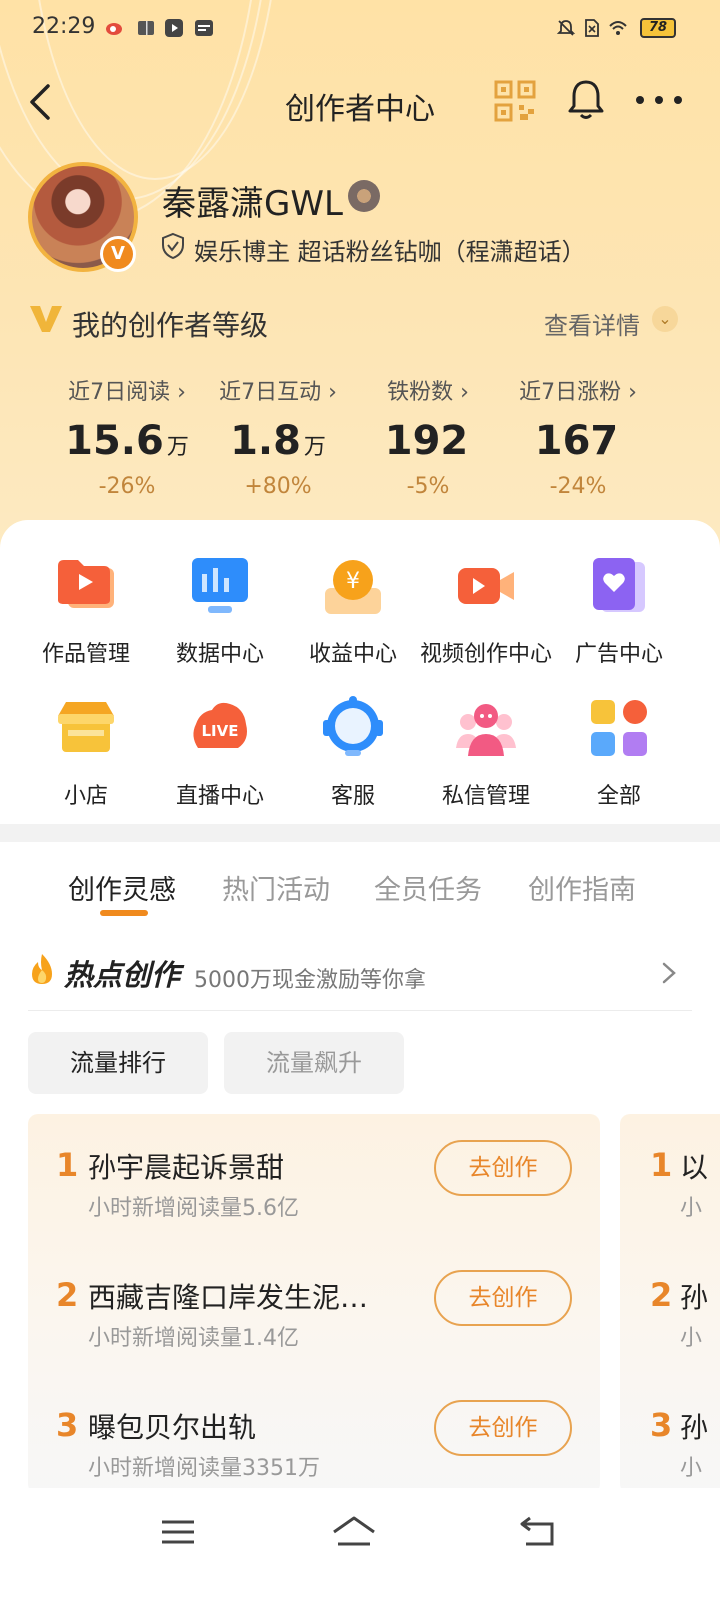 The width and height of the screenshot is (720, 1600). Describe the element at coordinates (566, 28) in the screenshot. I see `mute-icon` at that location.